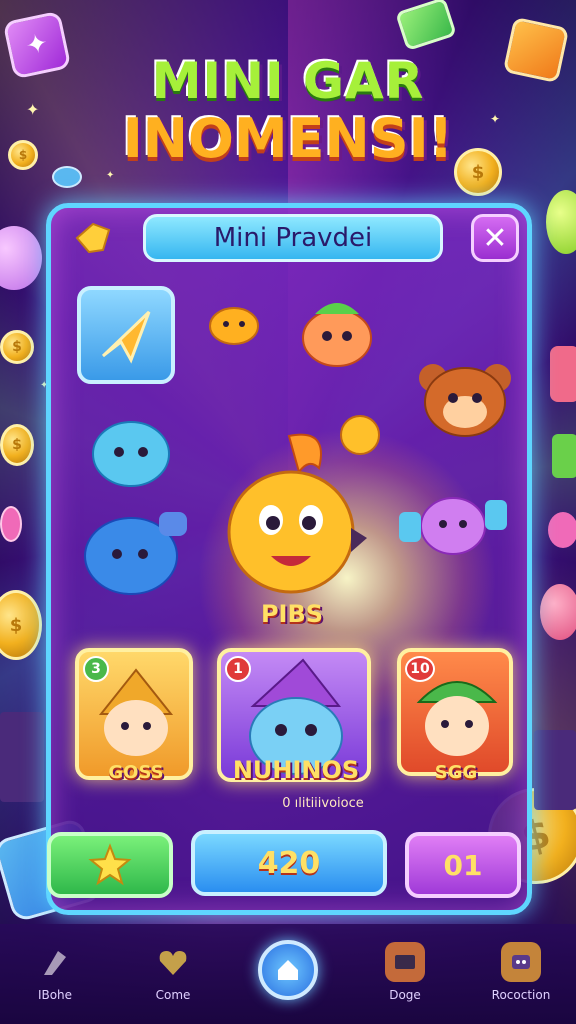 This screenshot has height=1024, width=576. What do you see at coordinates (288, 138) in the screenshot?
I see `game-title-line2: INOMENSI!` at bounding box center [288, 138].